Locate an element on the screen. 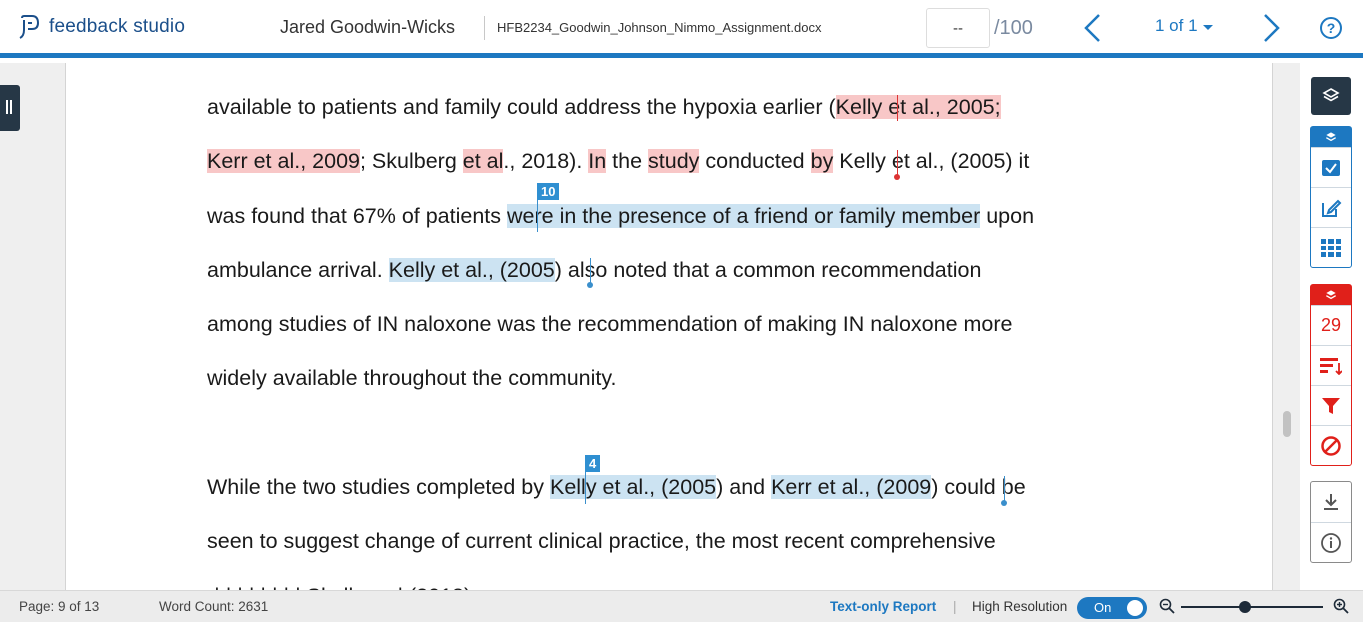 This screenshot has width=1363, height=622. zoom-out-icon is located at coordinates (1167, 606).